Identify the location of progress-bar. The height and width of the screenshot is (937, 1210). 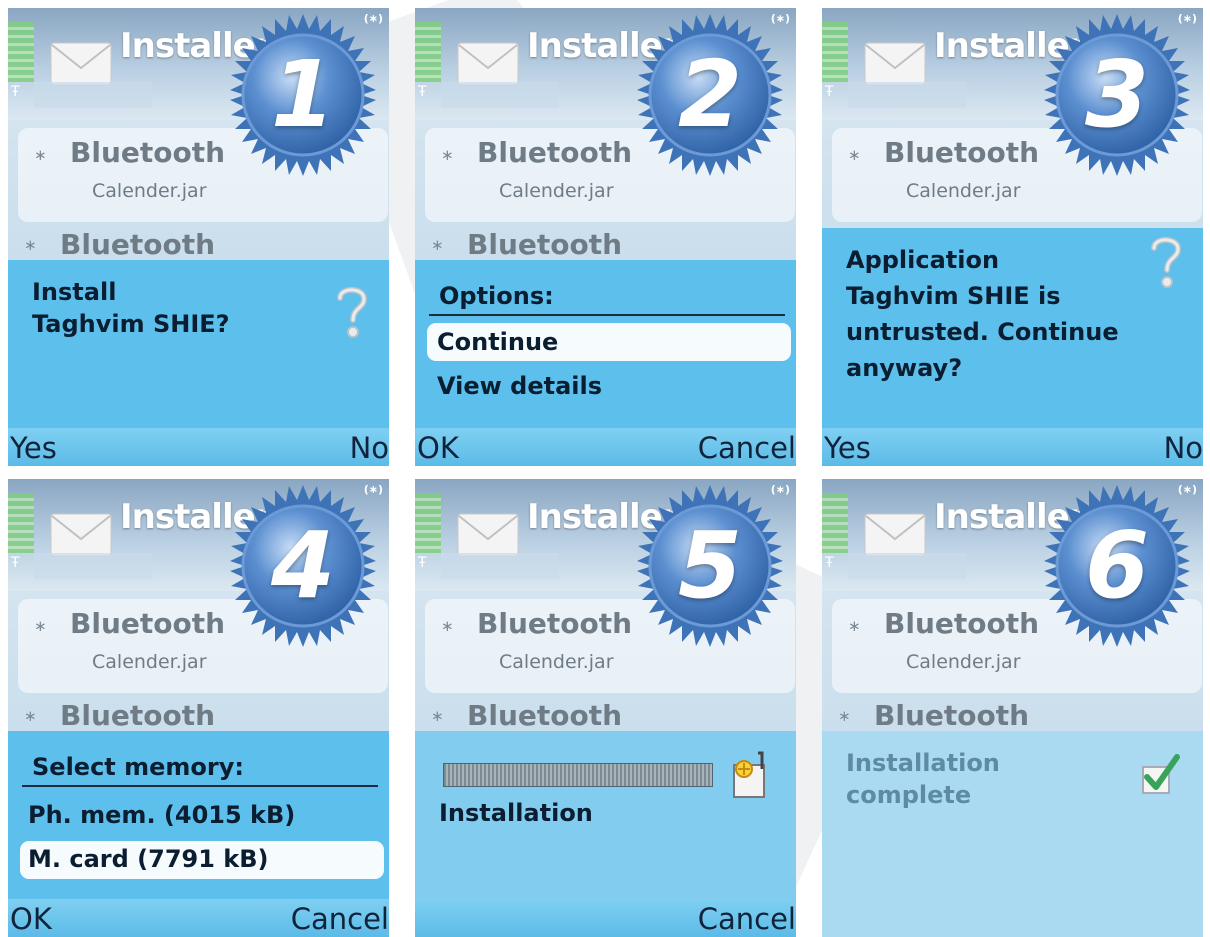
(578, 775).